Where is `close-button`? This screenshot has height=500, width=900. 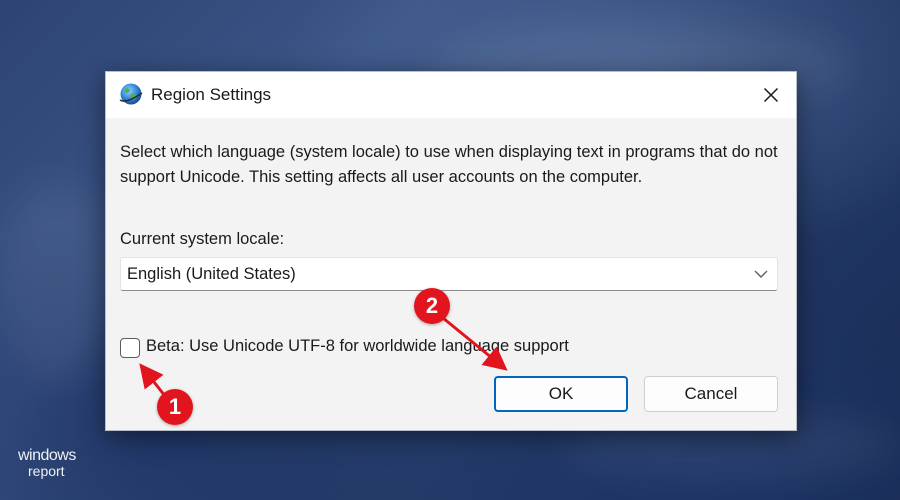
close-button is located at coordinates (771, 95).